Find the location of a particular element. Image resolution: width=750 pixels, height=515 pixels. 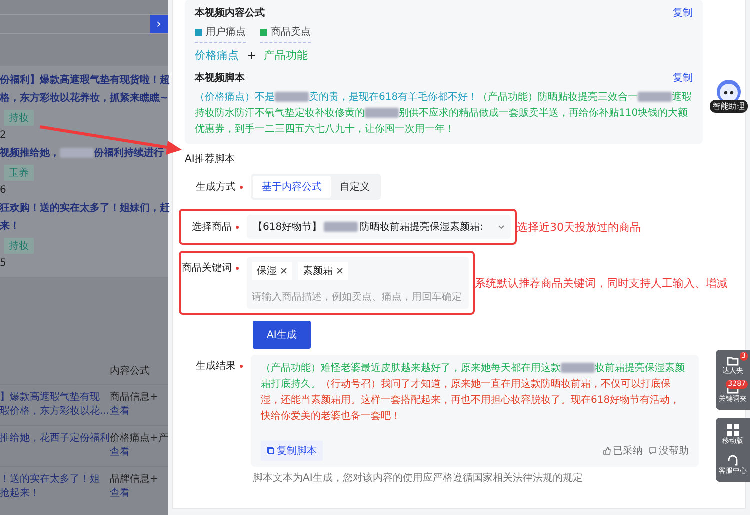

legend-label: 商品卖点 is located at coordinates (291, 32).